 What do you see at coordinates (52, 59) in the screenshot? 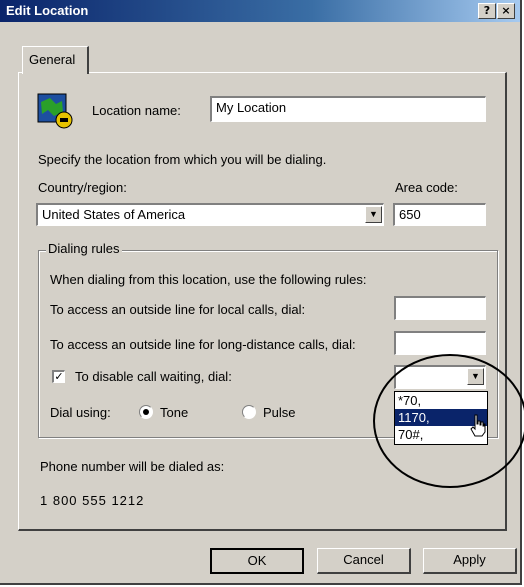
I see `tab-general-label: General` at bounding box center [52, 59].